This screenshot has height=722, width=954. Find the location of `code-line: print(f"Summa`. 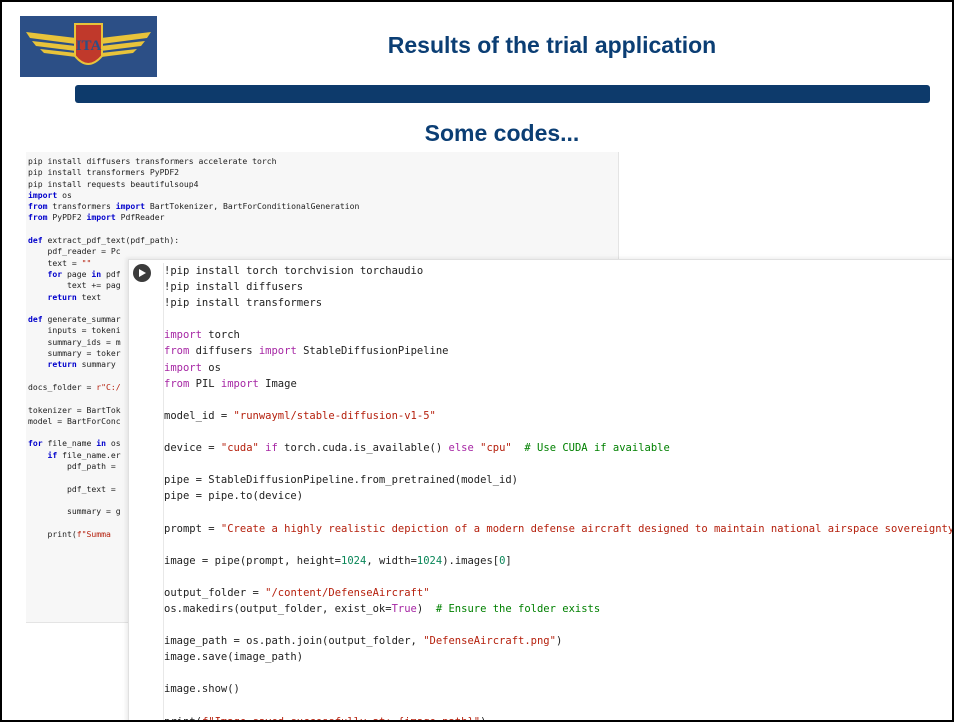

code-line: print(f"Summa is located at coordinates (69, 533).